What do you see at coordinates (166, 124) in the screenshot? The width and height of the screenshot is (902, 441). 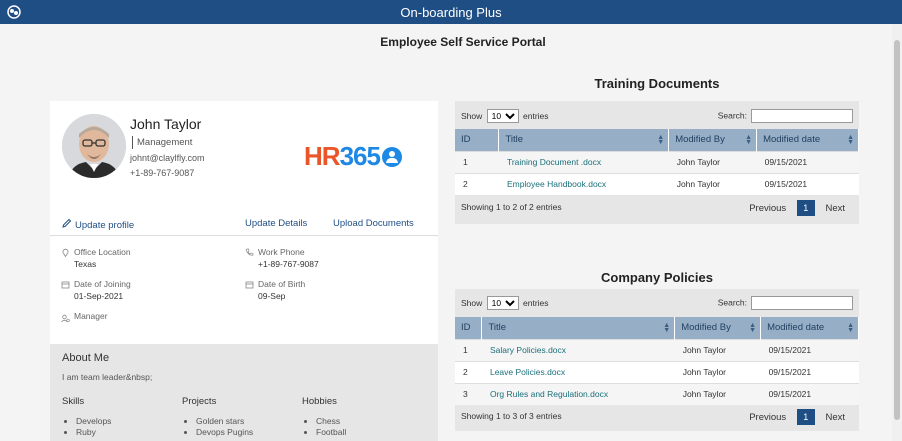 I see `profile-name: John Taylor` at bounding box center [166, 124].